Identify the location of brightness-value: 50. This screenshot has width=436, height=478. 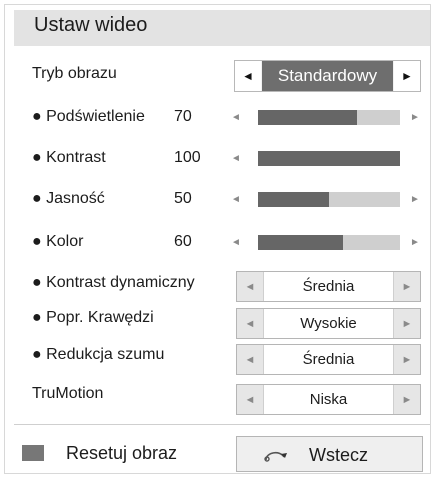
(183, 198).